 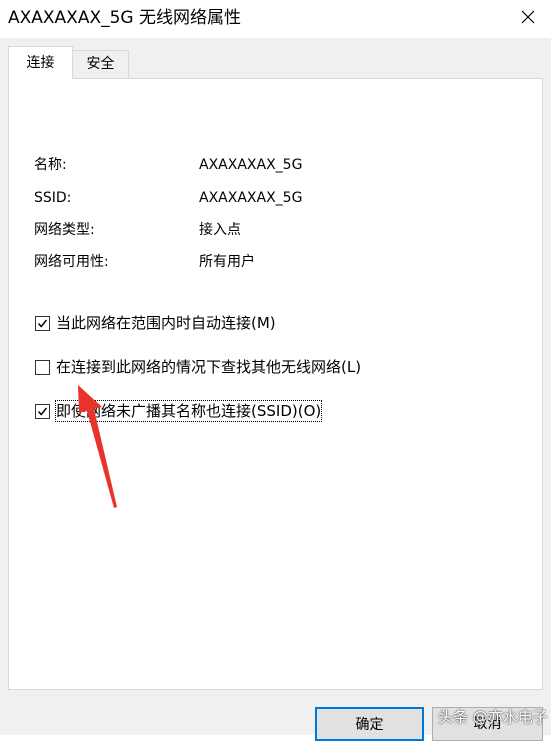 What do you see at coordinates (50, 165) in the screenshot?
I see `property-label: 名称:` at bounding box center [50, 165].